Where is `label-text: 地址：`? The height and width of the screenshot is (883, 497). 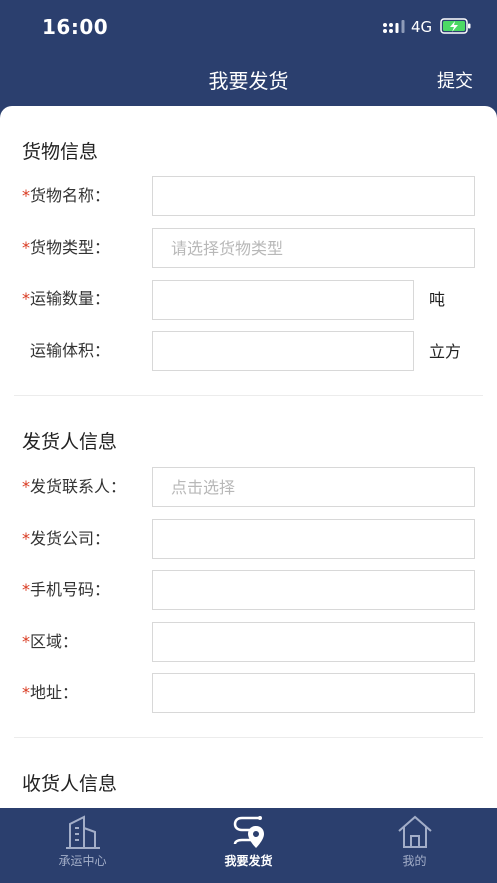 label-text: 地址： is located at coordinates (54, 692).